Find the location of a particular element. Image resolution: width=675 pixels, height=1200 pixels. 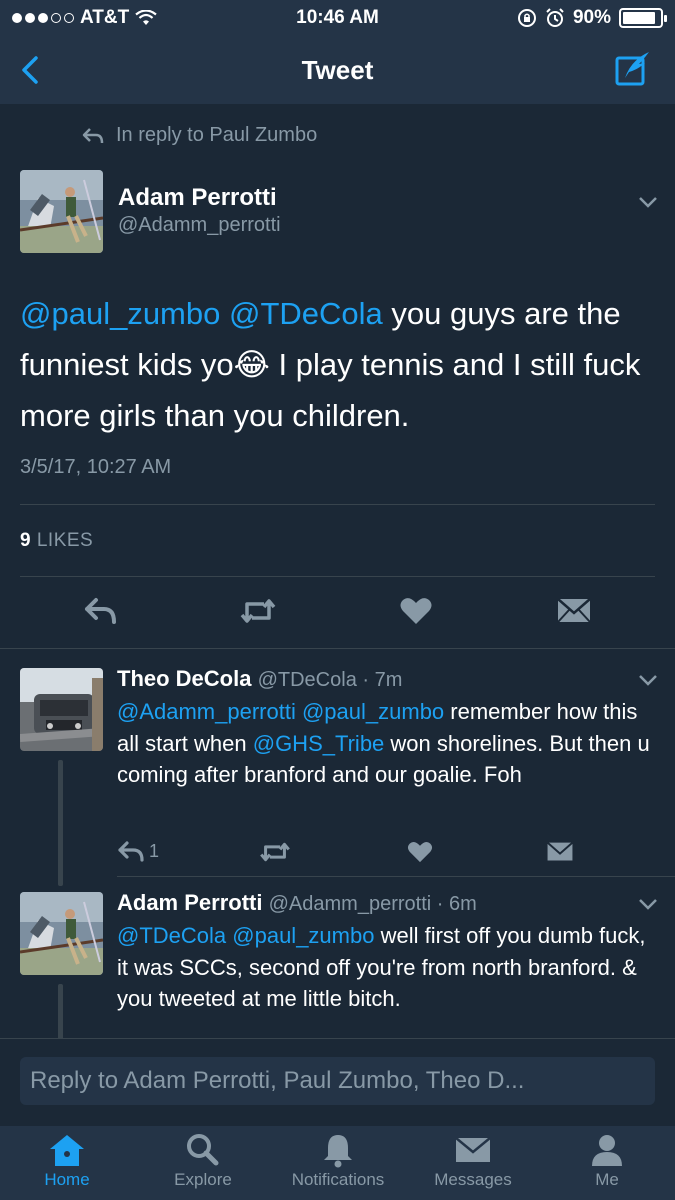

alarm-icon is located at coordinates (555, 17).